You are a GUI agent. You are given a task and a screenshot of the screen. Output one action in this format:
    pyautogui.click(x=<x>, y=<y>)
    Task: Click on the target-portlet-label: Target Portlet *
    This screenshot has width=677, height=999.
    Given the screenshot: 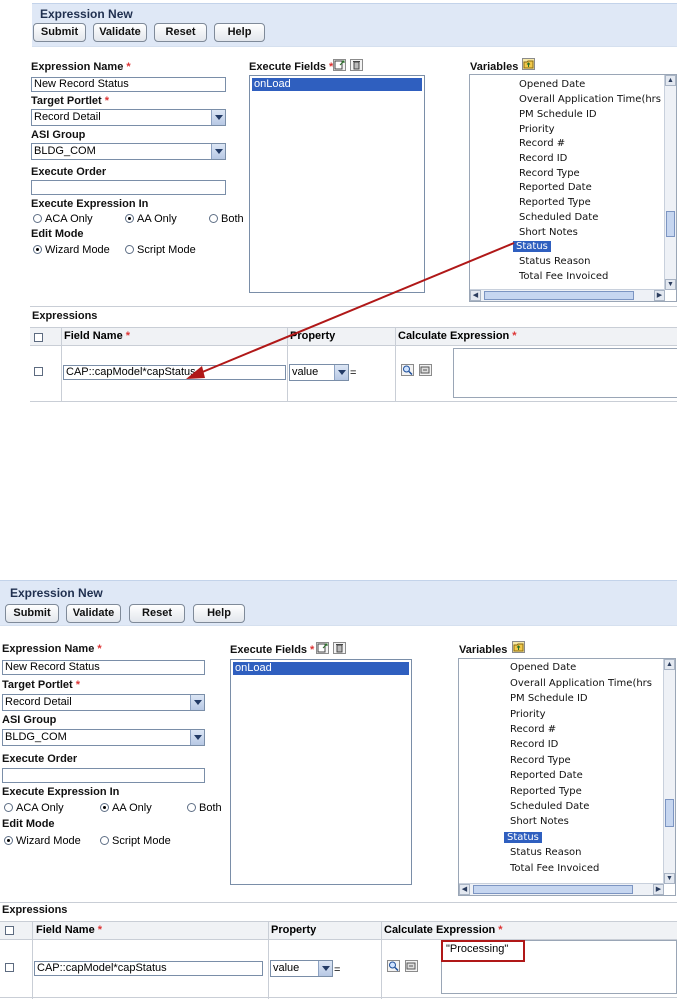 What is the action you would take?
    pyautogui.click(x=41, y=685)
    